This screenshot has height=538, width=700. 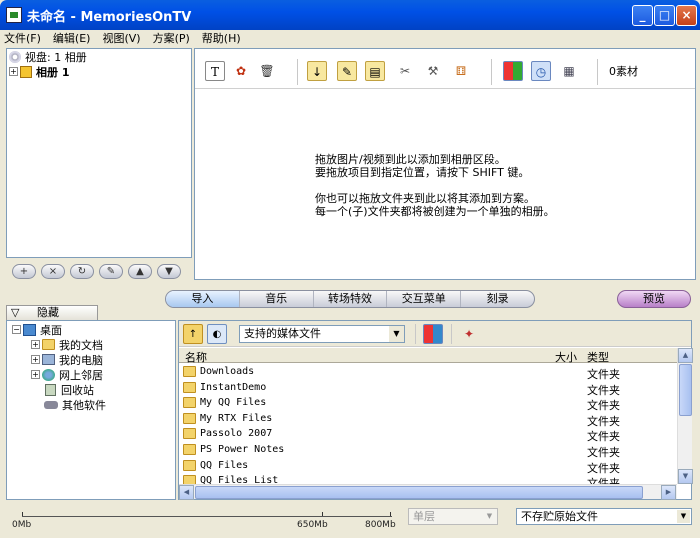 I want to click on tab-music: 音乐, so click(x=277, y=299).